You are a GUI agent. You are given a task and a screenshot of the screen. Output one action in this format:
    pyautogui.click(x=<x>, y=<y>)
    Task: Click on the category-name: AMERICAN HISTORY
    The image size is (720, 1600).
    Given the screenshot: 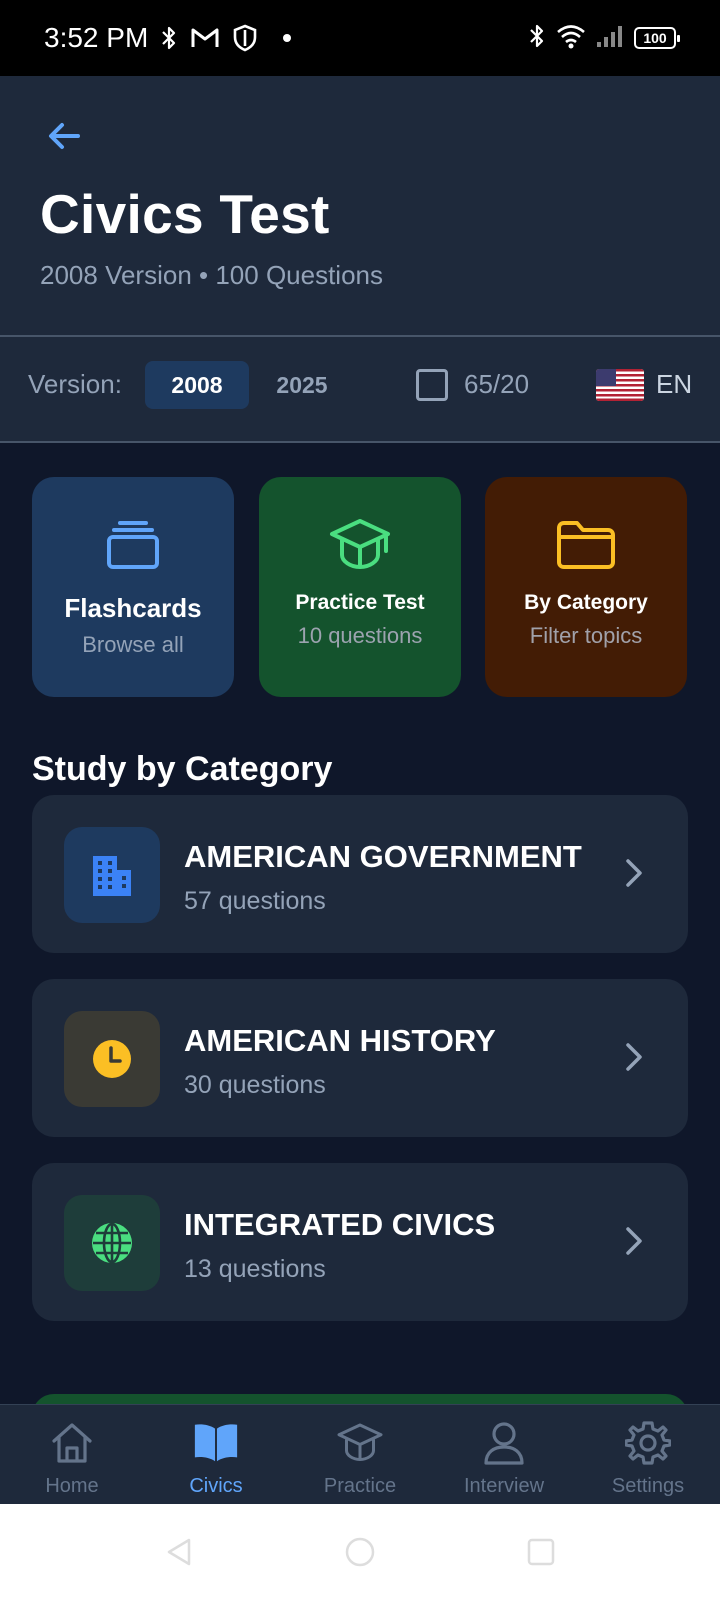 What is the action you would take?
    pyautogui.click(x=340, y=1040)
    